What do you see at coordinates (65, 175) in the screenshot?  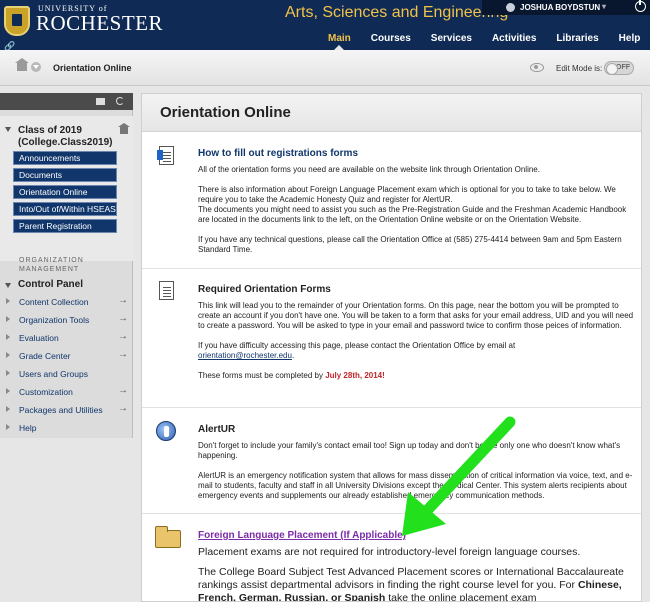 I see `sidebar-item-documents: Documents` at bounding box center [65, 175].